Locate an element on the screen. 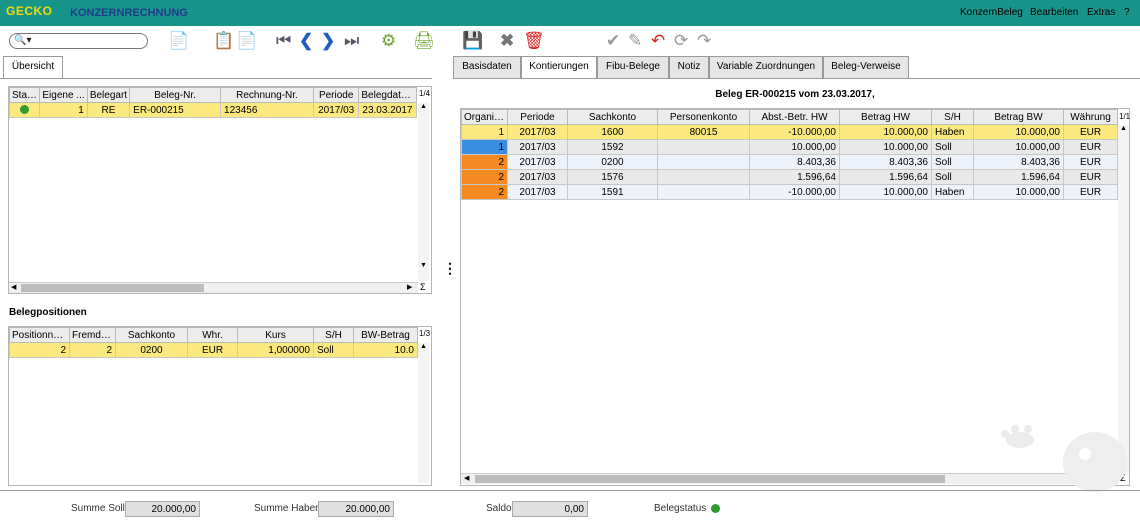 The image size is (1140, 524). print-icon: 🖨 is located at coordinates (424, 41).